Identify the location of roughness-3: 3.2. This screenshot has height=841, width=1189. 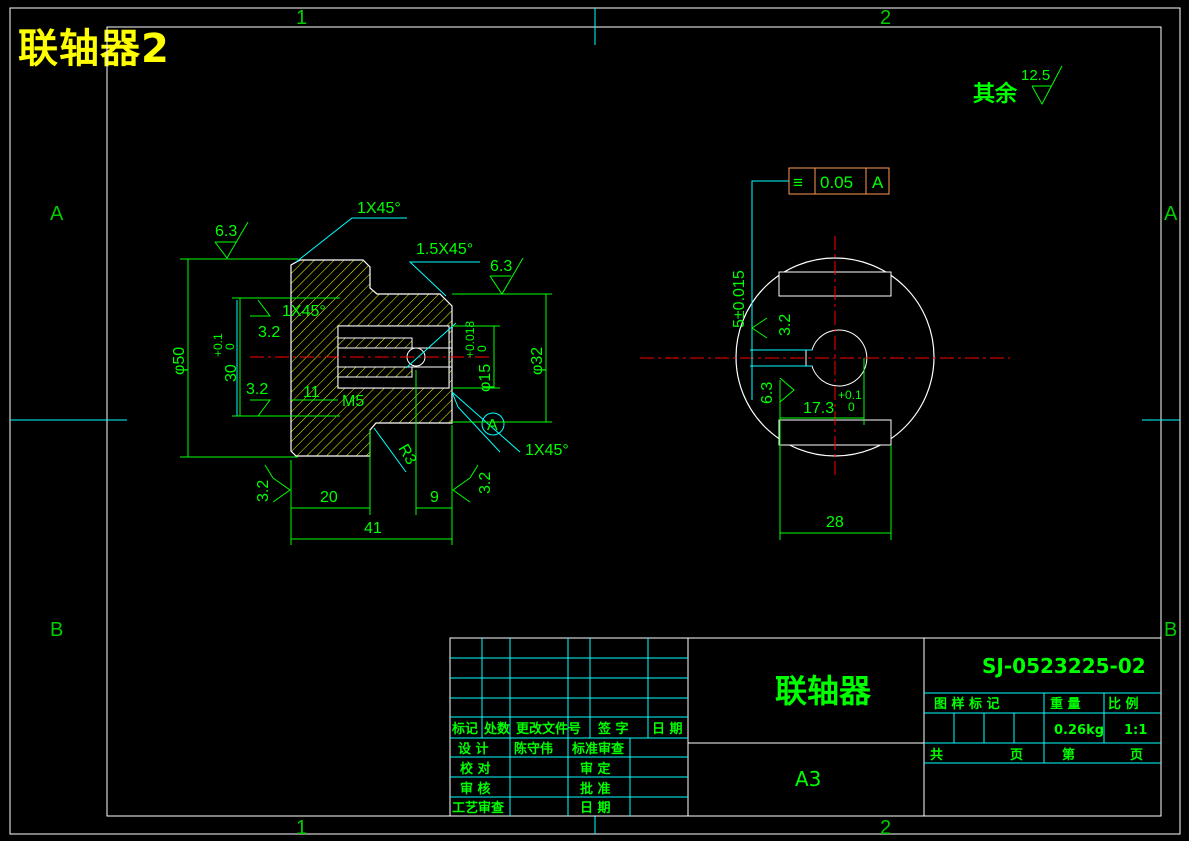
(269, 332).